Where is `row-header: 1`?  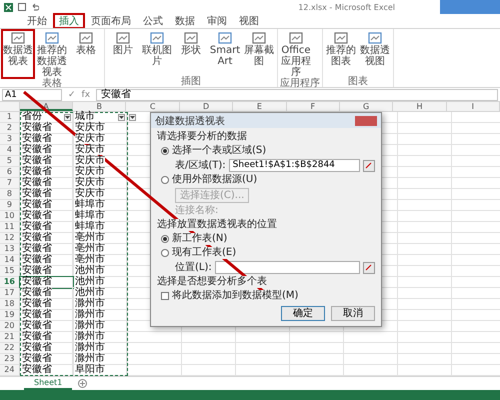 row-header: 1 is located at coordinates (10, 117).